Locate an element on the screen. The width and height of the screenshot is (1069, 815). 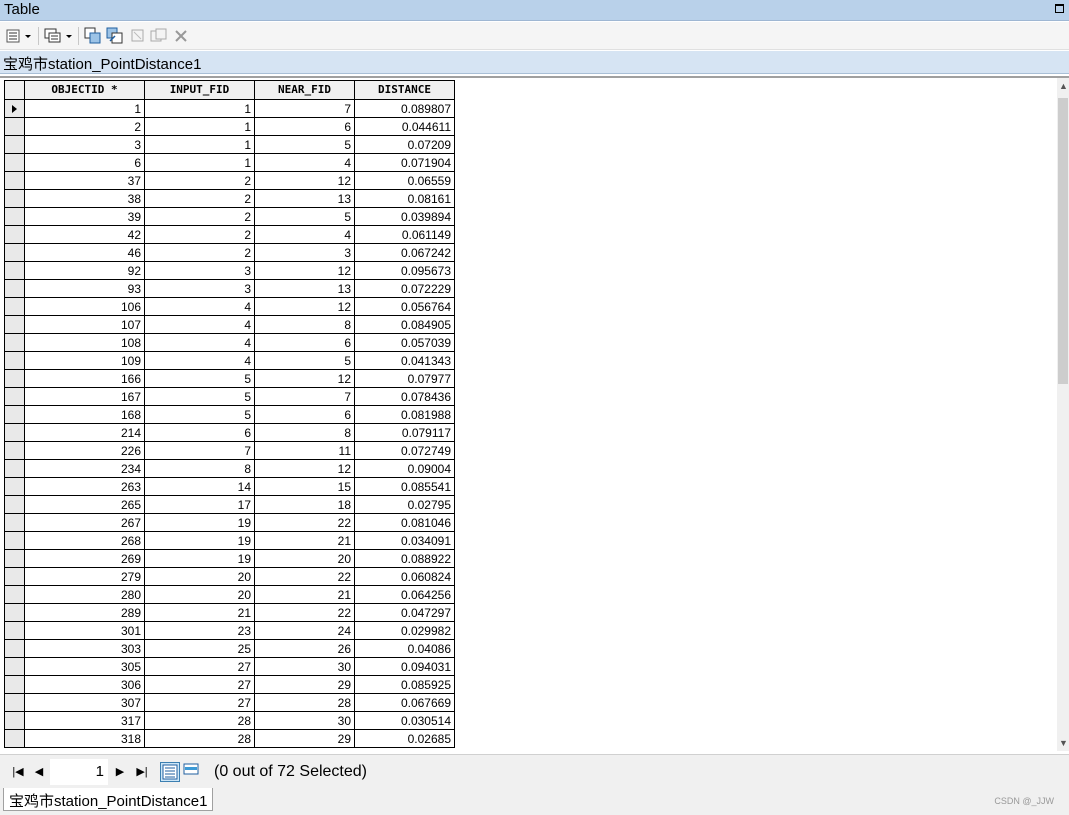
cell-objectid: 167 is located at coordinates (84, 396).